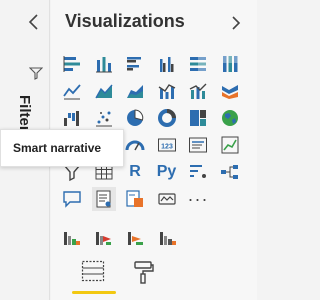 The height and width of the screenshot is (300, 320). I want to click on python-visual-icon: Py, so click(167, 172).